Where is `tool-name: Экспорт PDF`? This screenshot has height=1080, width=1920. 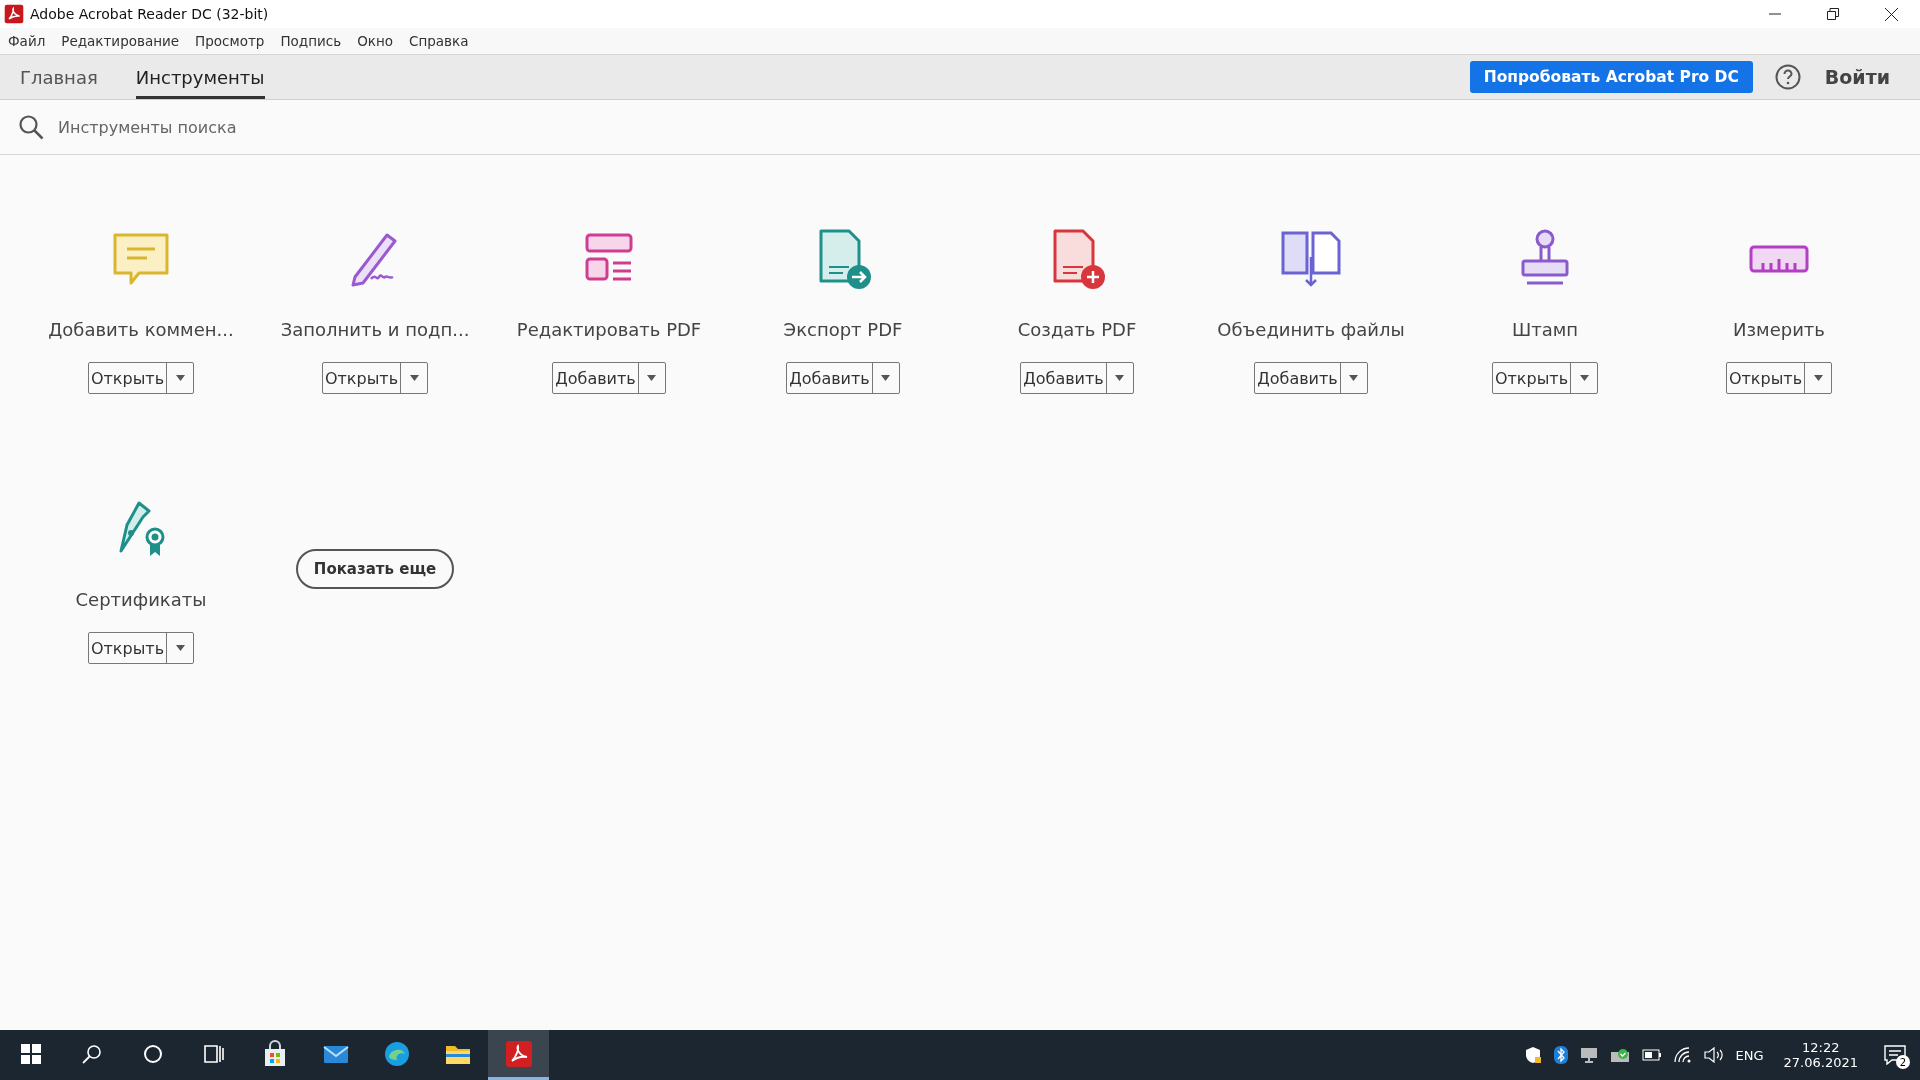
tool-name: Экспорт PDF is located at coordinates (843, 329).